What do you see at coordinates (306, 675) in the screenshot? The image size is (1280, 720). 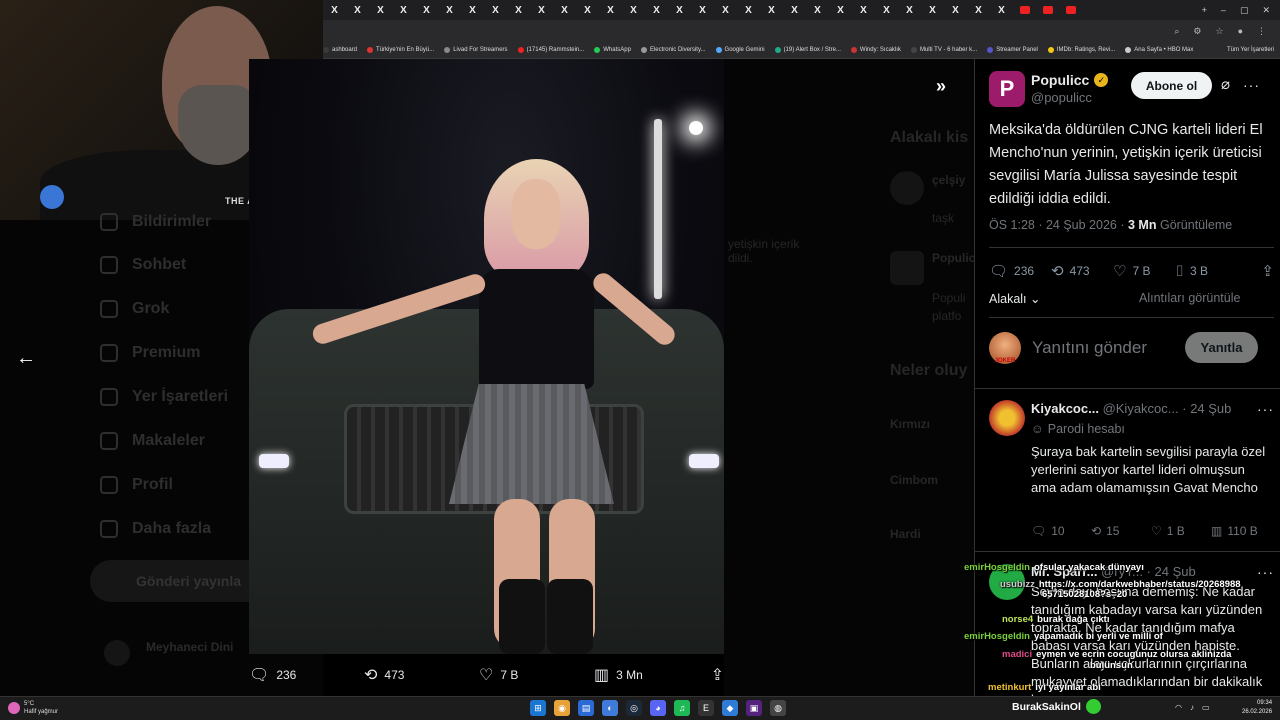 I see `photo-reply-button: 🗨 236` at bounding box center [306, 675].